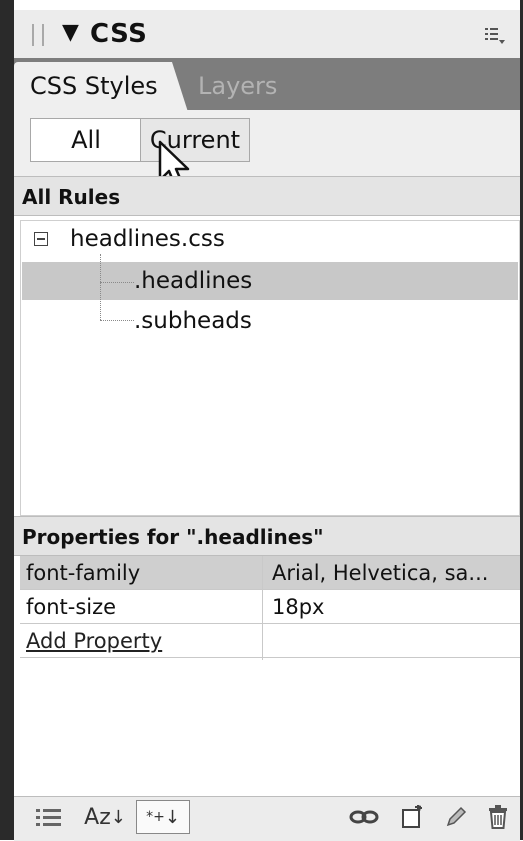 This screenshot has height=841, width=523. Describe the element at coordinates (94, 641) in the screenshot. I see `add-property-link: Add Property` at that location.